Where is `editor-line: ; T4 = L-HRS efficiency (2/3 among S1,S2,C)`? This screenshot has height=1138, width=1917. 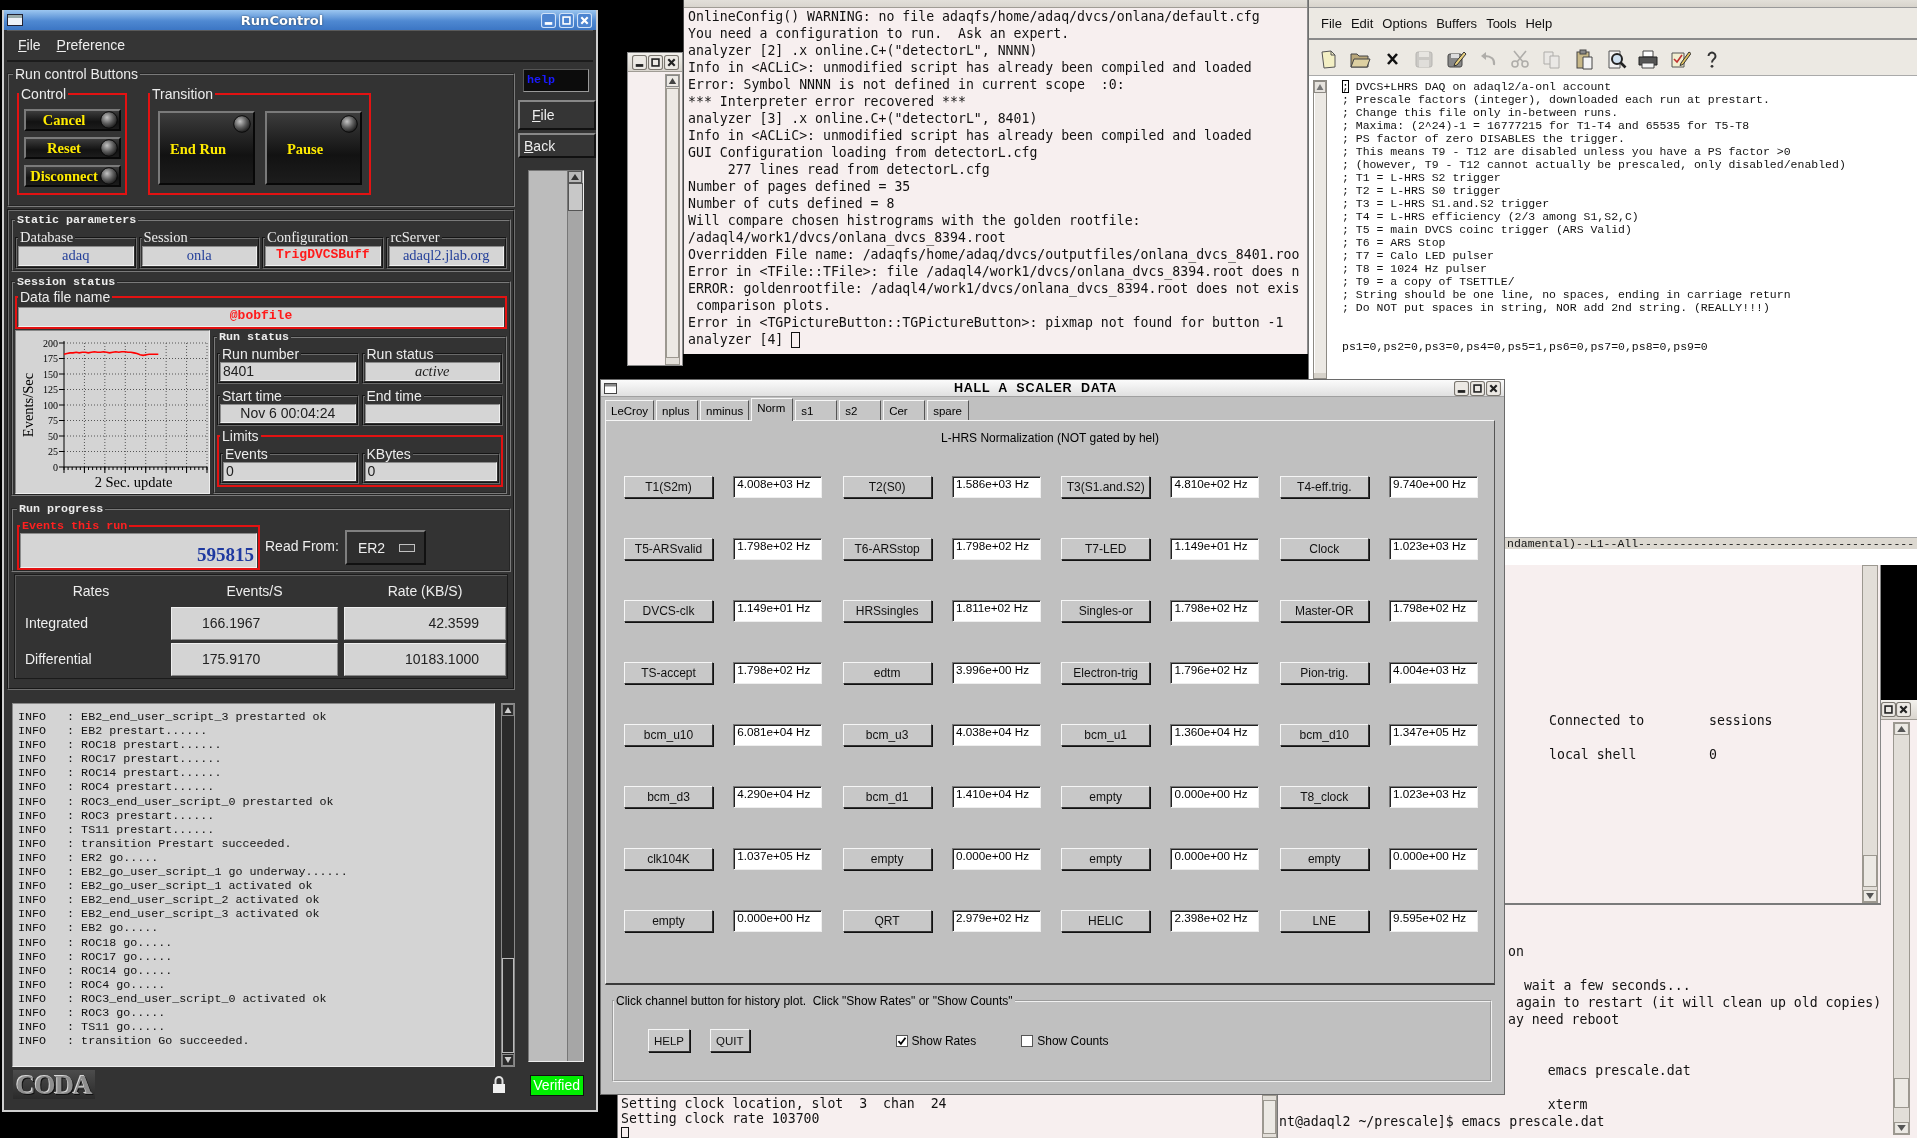
editor-line: ; T4 = L-HRS efficiency (2/3 among S1,S2,C) is located at coordinates (1490, 216).